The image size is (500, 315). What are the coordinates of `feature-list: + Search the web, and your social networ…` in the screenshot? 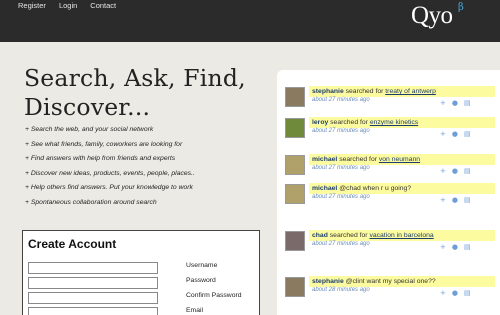 It's located at (110, 168).